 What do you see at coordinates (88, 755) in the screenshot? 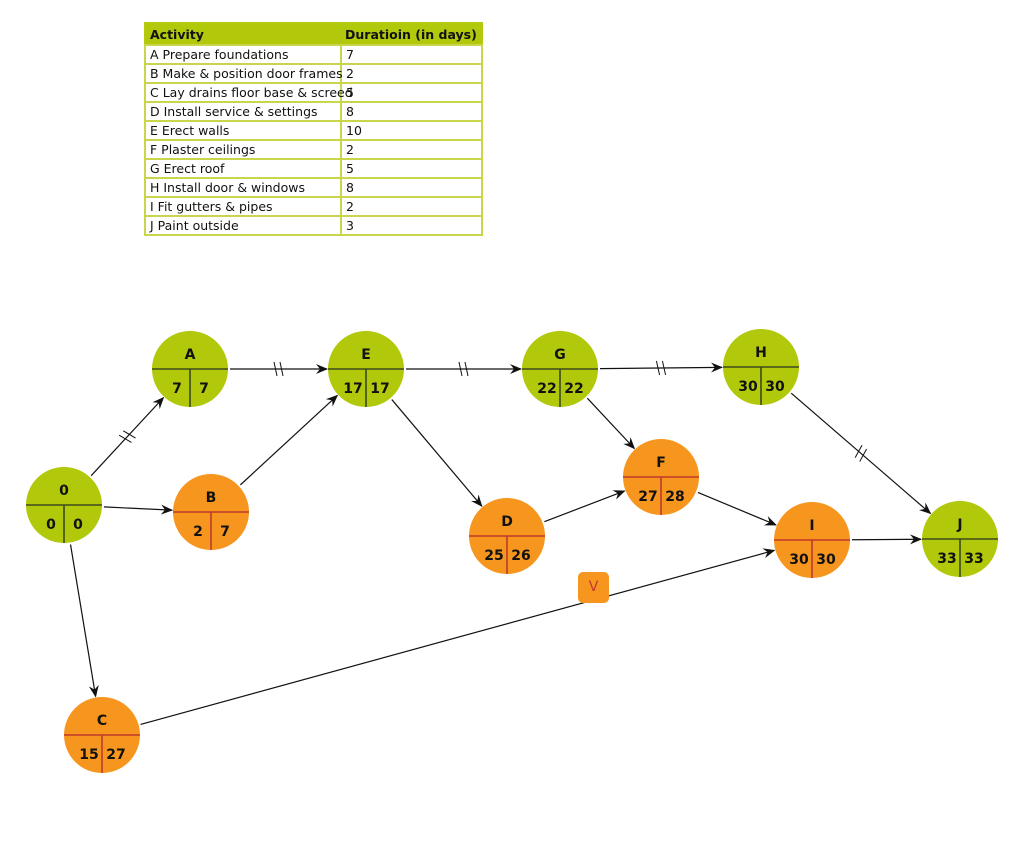
I see `node-earliest-time: 15` at bounding box center [88, 755].